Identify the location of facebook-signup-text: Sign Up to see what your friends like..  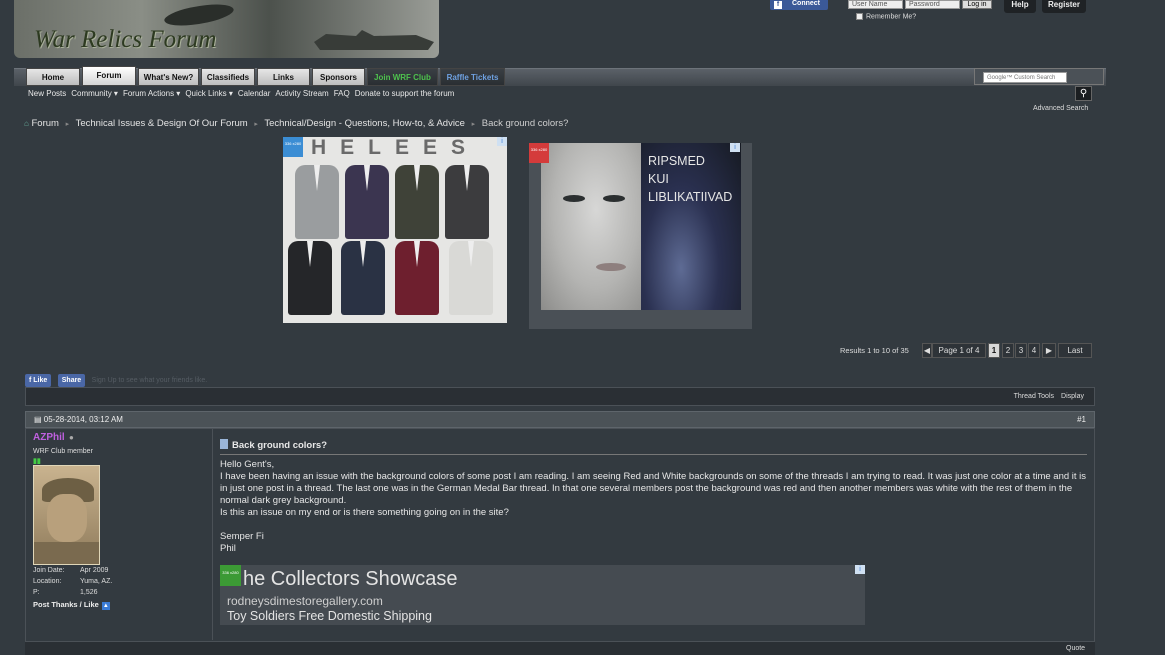
(150, 380).